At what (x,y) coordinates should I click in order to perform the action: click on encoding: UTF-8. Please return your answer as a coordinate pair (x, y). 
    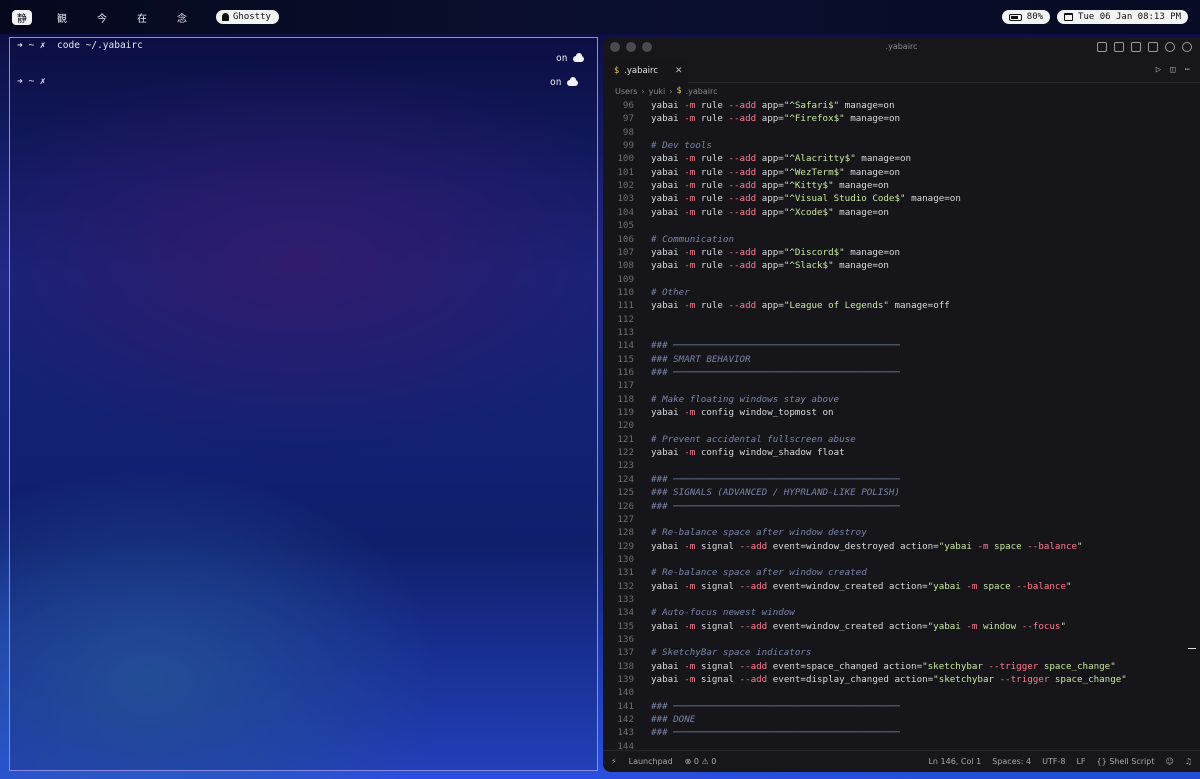
    Looking at the image, I should click on (1053, 761).